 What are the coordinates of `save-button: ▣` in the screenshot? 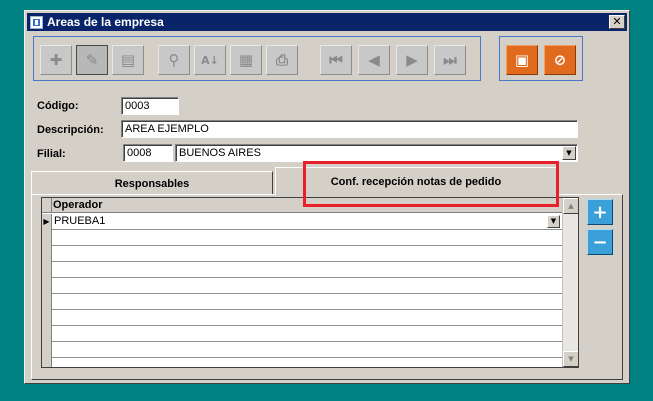 It's located at (522, 60).